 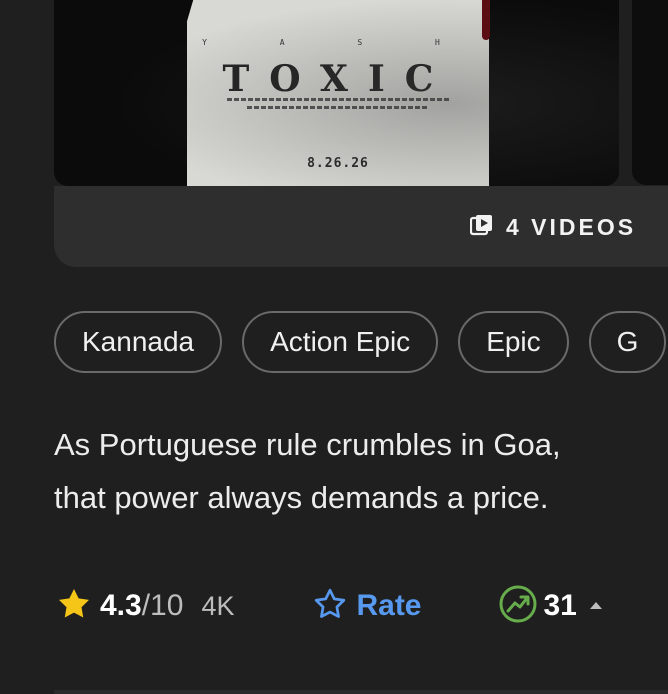 What do you see at coordinates (389, 605) in the screenshot?
I see `rate-label: Rate` at bounding box center [389, 605].